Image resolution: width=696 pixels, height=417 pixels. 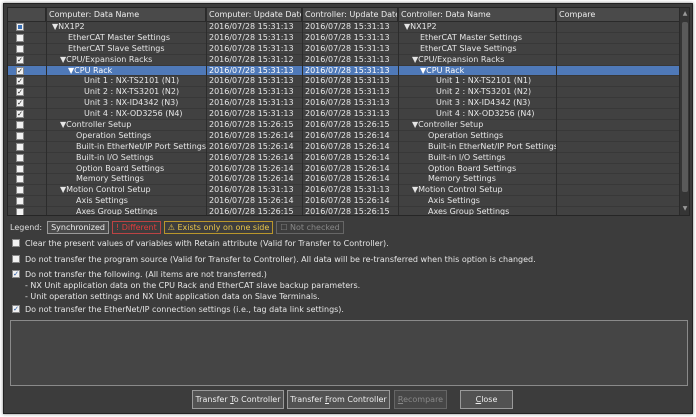 What do you see at coordinates (105, 190) in the screenshot?
I see `computer-name-cell: ▼Motion Control Setup` at bounding box center [105, 190].